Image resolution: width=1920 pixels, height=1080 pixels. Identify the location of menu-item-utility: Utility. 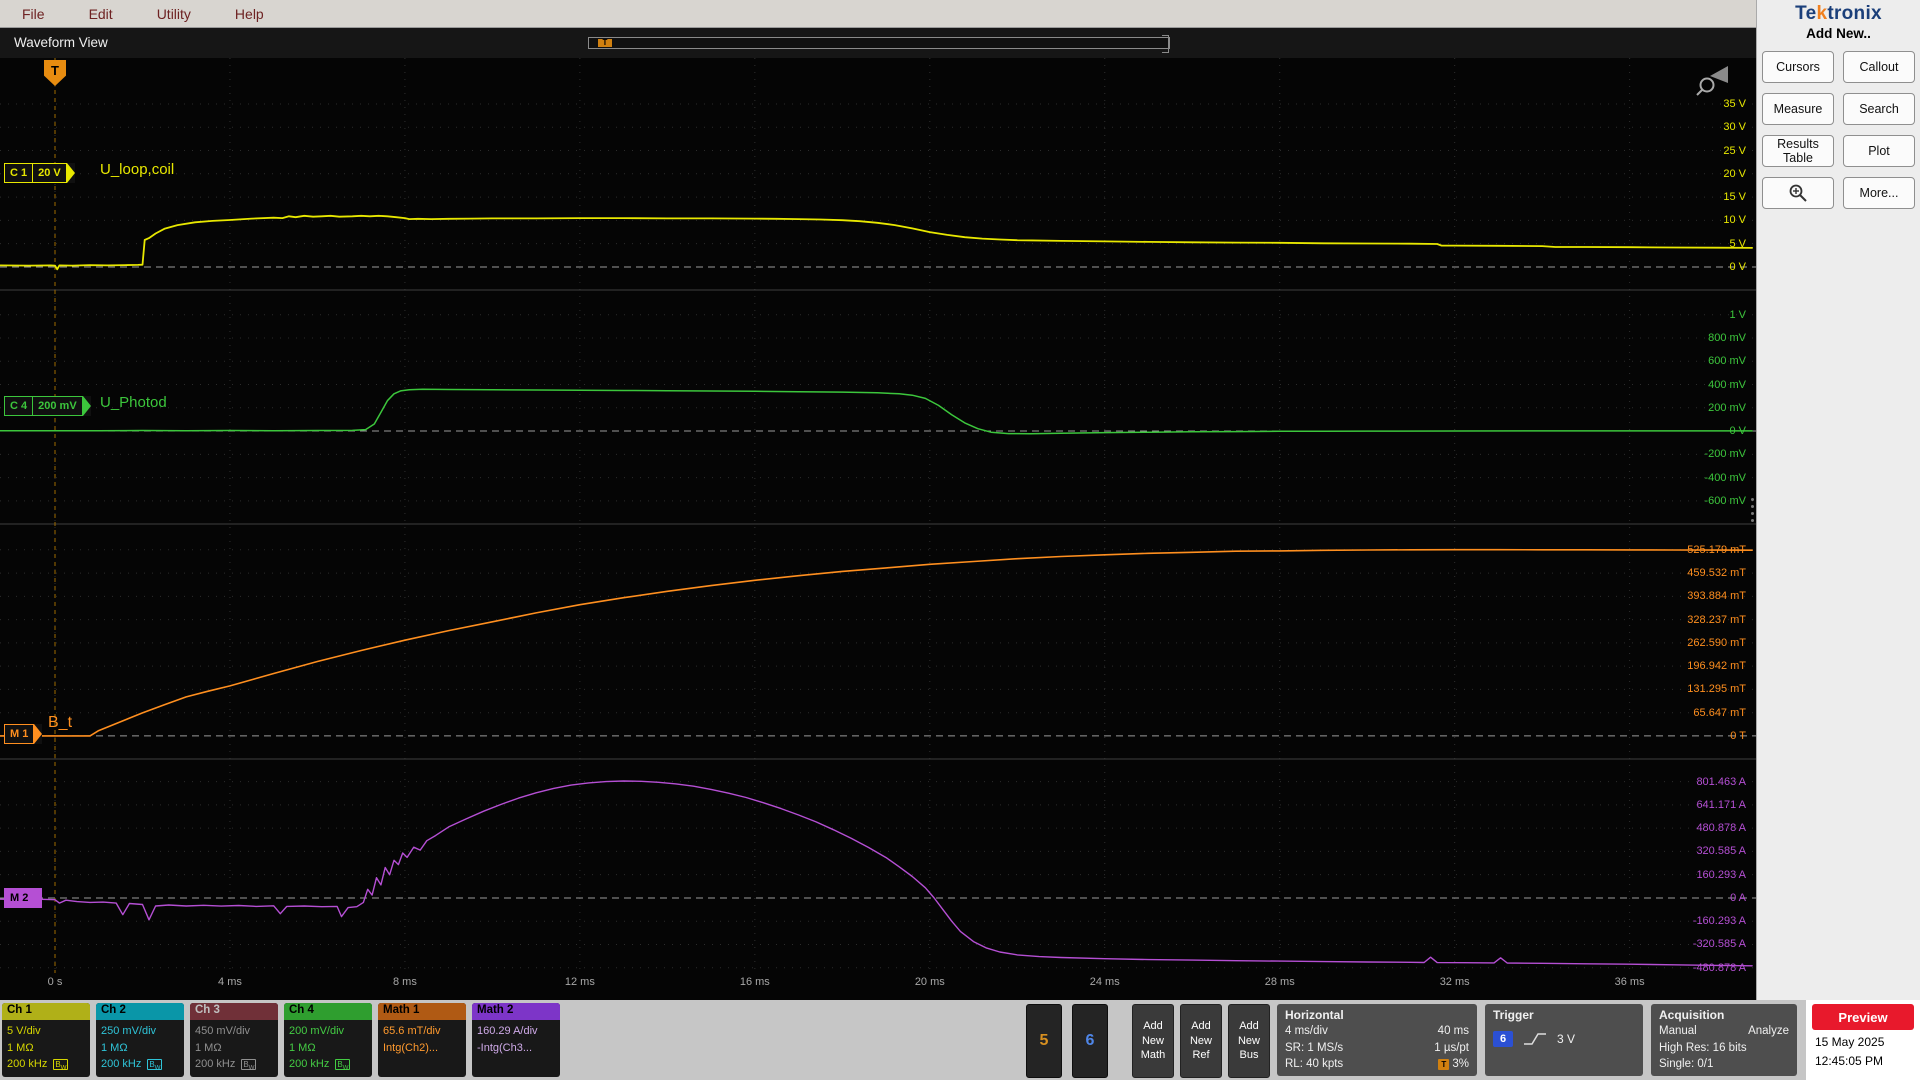
(174, 14).